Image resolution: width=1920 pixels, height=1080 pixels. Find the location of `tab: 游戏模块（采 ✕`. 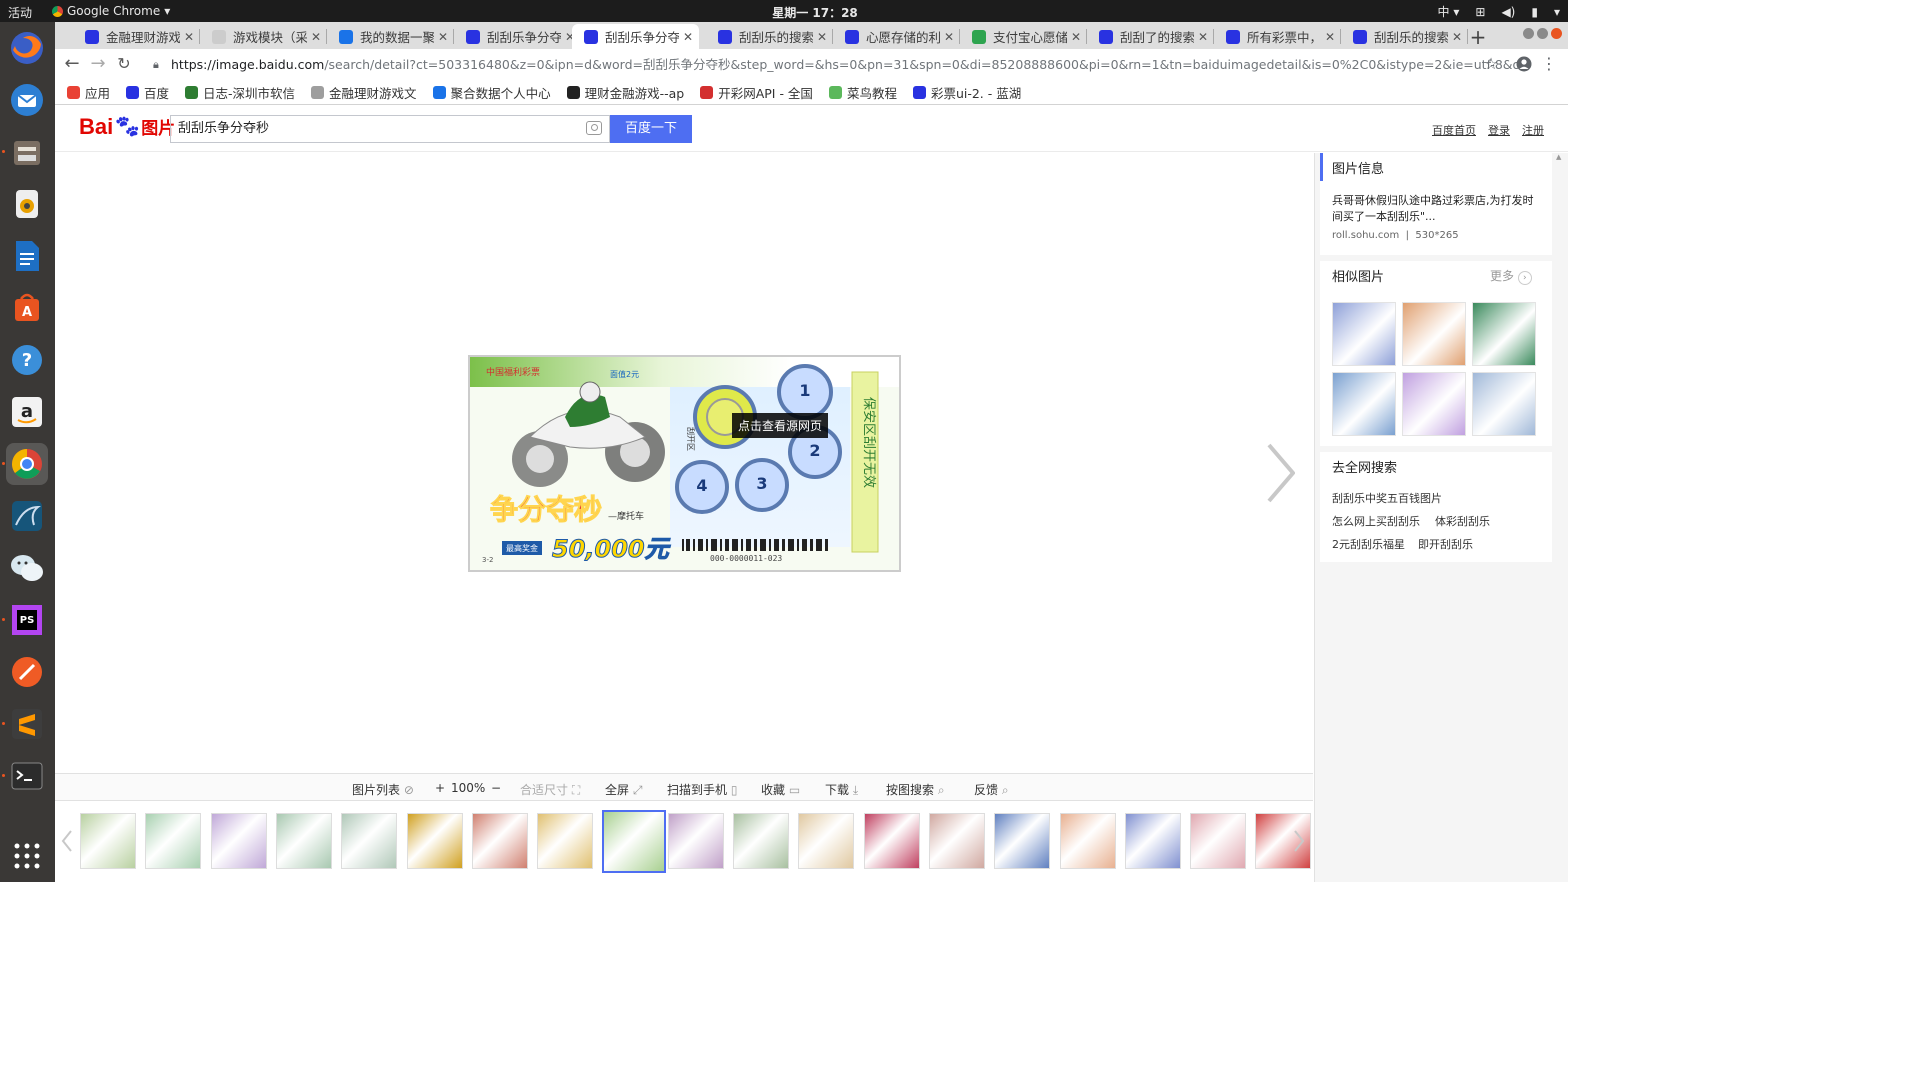

tab: 游戏模块（采 ✕ is located at coordinates (263, 36).